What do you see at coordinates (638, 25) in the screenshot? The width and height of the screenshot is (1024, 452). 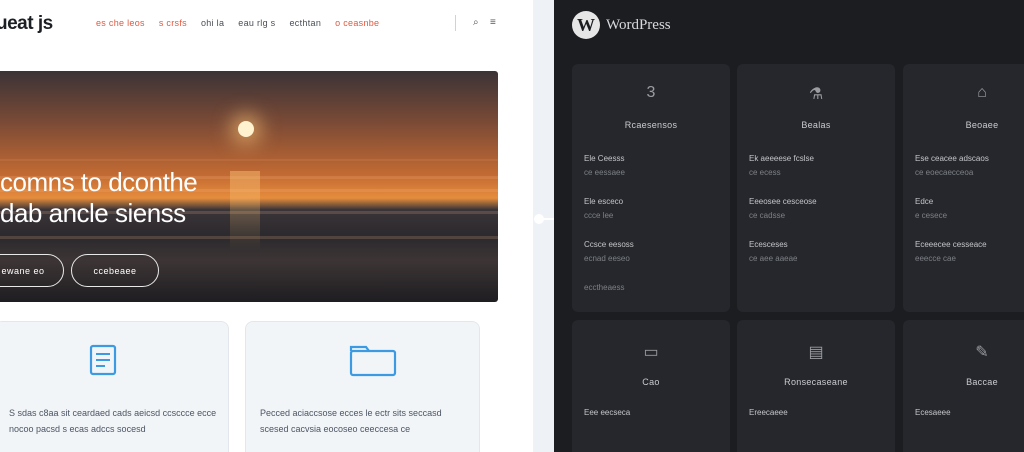 I see `dashboard-brand: WordPress` at bounding box center [638, 25].